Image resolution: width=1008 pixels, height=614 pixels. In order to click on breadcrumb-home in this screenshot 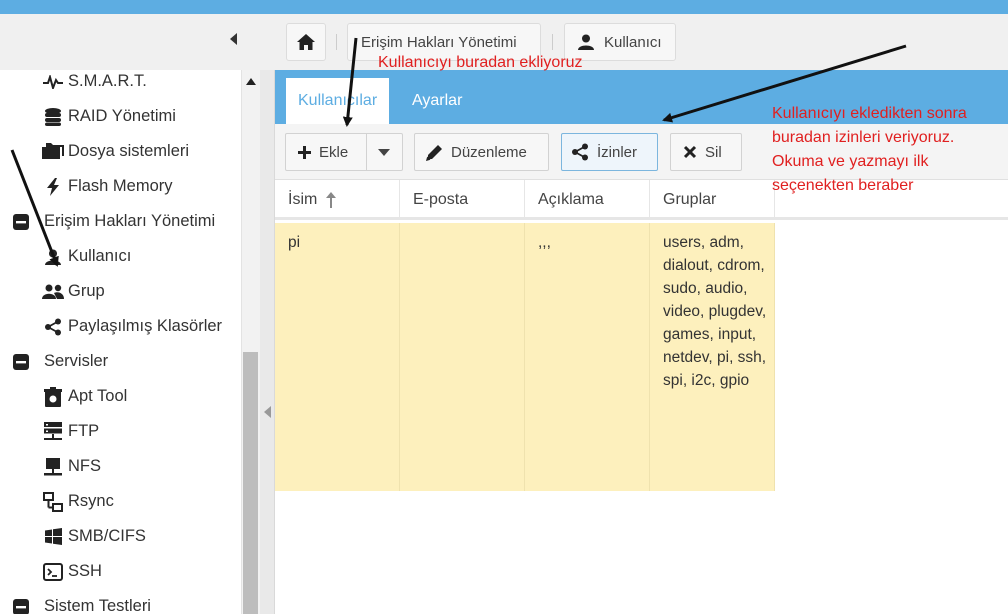, I will do `click(306, 42)`.